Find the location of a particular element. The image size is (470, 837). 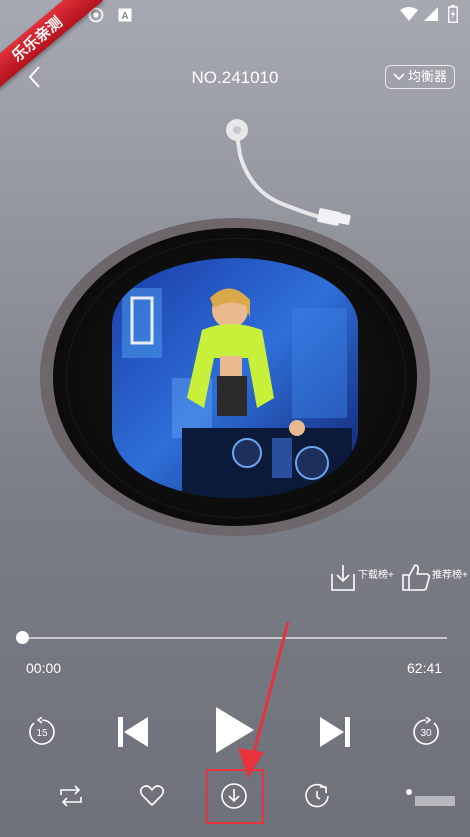

total-time: 62:41 is located at coordinates (425, 668).